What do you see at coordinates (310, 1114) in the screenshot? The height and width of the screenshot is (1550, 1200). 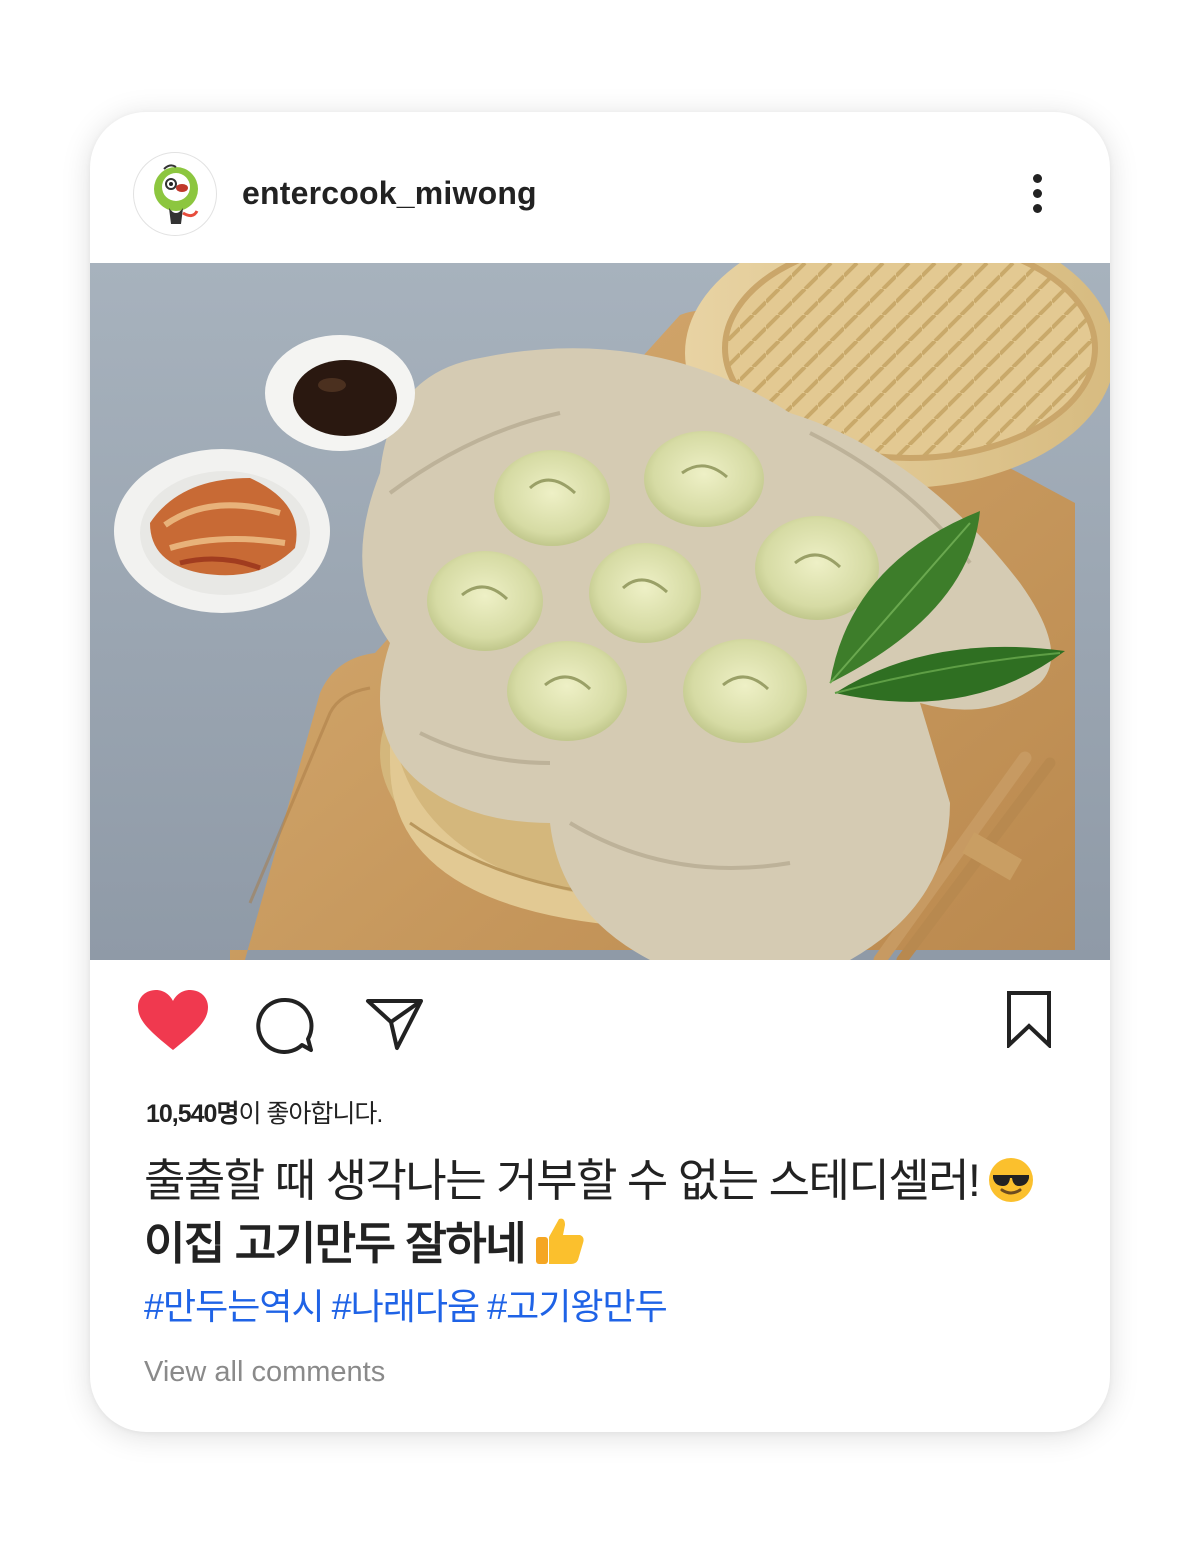 I see `likes-suffix: 이 좋아합니다.` at bounding box center [310, 1114].